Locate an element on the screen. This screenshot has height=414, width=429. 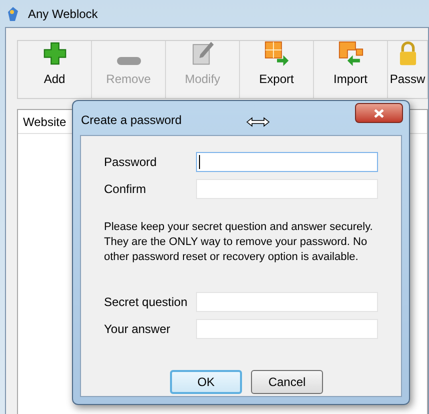
toolbar-button: Add is located at coordinates (55, 69).